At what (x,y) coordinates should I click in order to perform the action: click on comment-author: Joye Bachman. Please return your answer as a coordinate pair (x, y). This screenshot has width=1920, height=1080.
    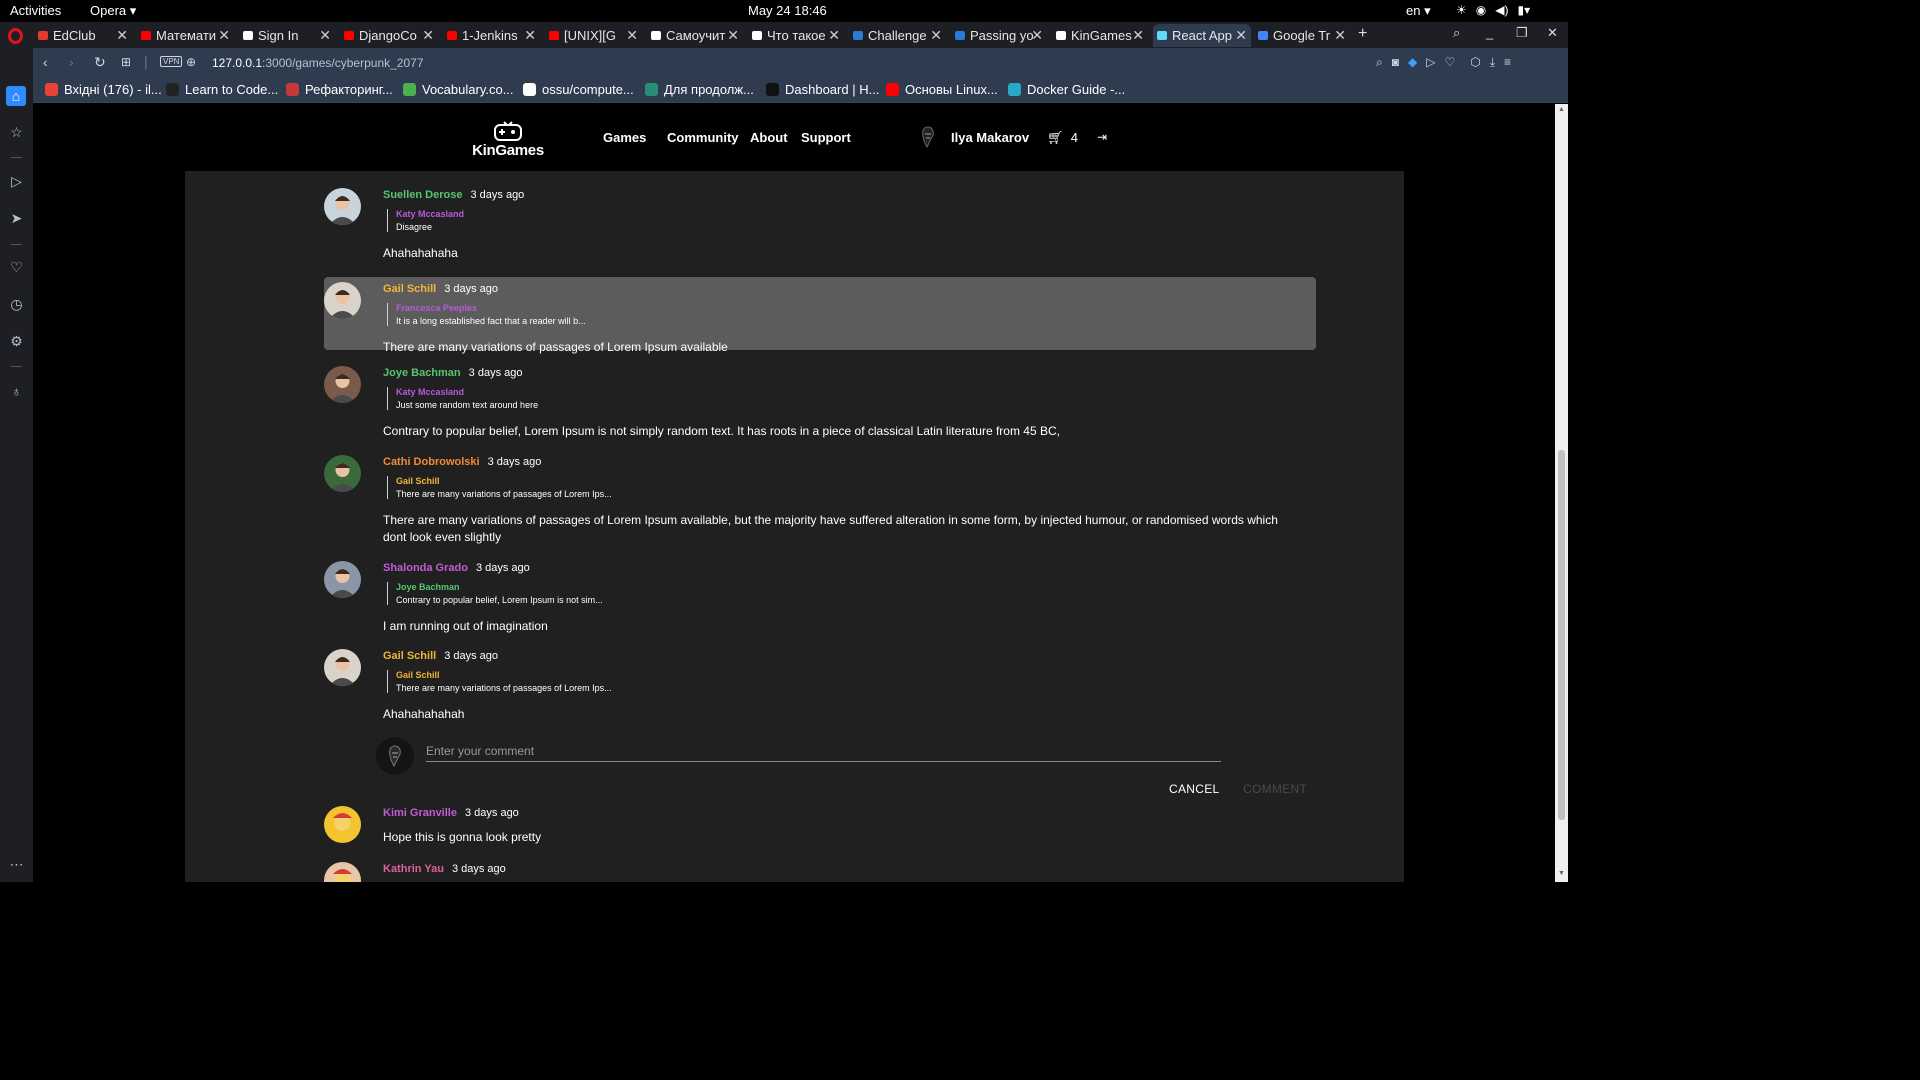
    Looking at the image, I should click on (422, 373).